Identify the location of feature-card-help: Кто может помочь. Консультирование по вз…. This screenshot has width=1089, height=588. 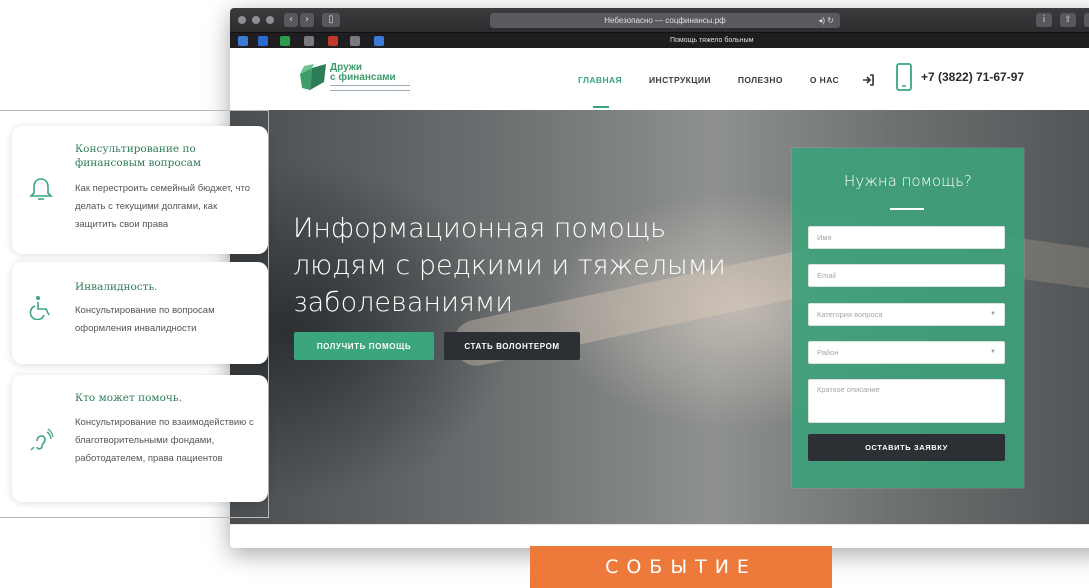
(140, 438).